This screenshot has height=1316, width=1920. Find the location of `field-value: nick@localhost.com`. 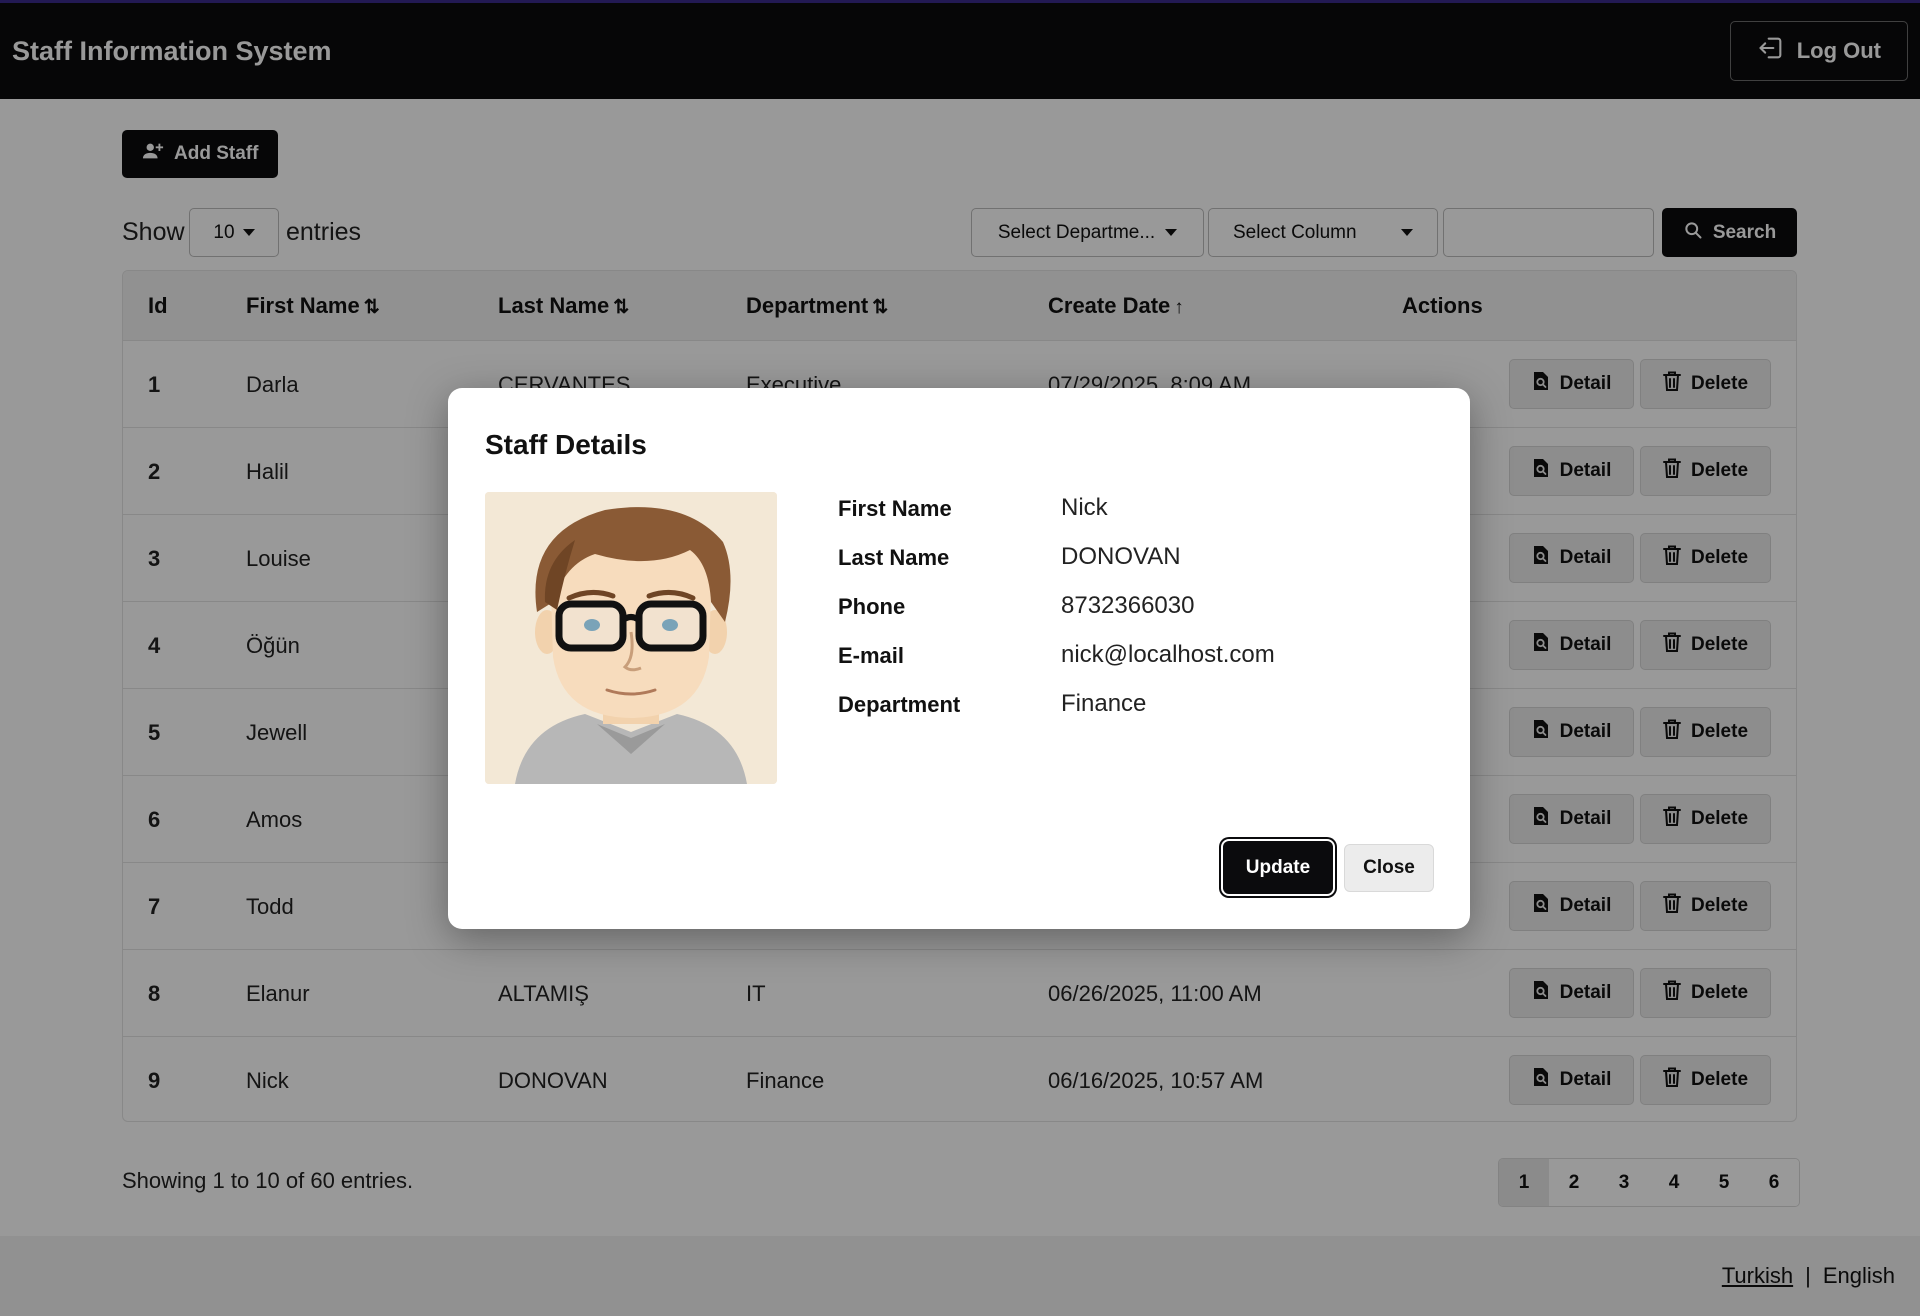

field-value: nick@localhost.com is located at coordinates (1168, 654).